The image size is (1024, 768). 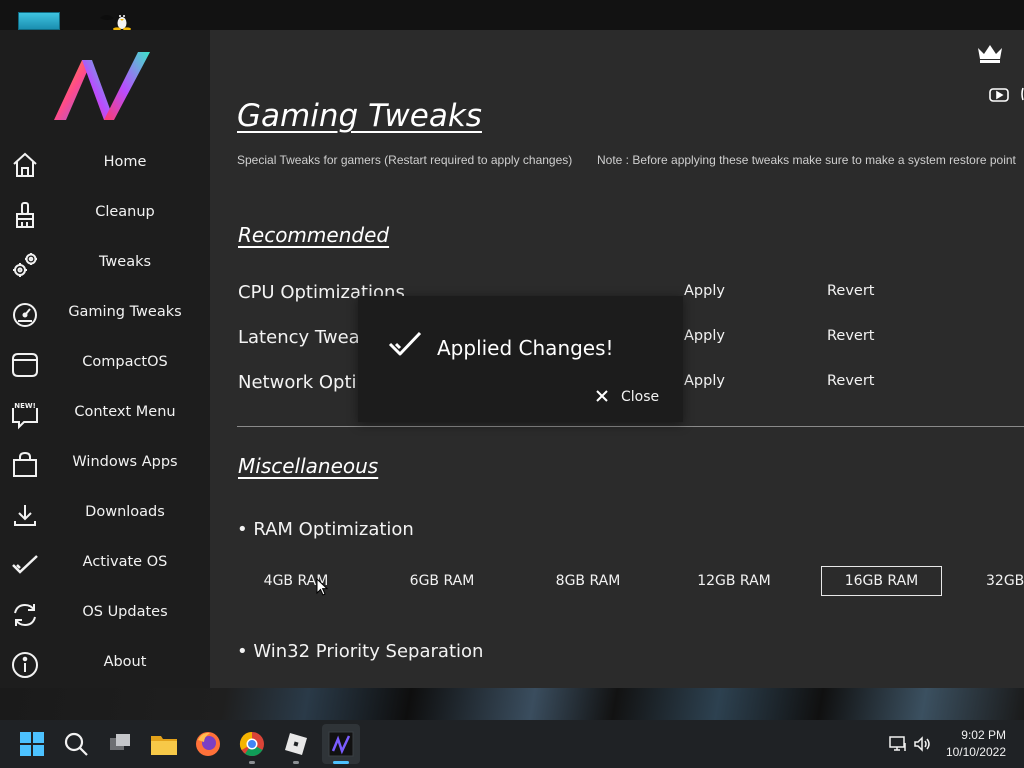 I want to click on taskbar: 9:02 PM 10/10/2022, so click(x=512, y=744).